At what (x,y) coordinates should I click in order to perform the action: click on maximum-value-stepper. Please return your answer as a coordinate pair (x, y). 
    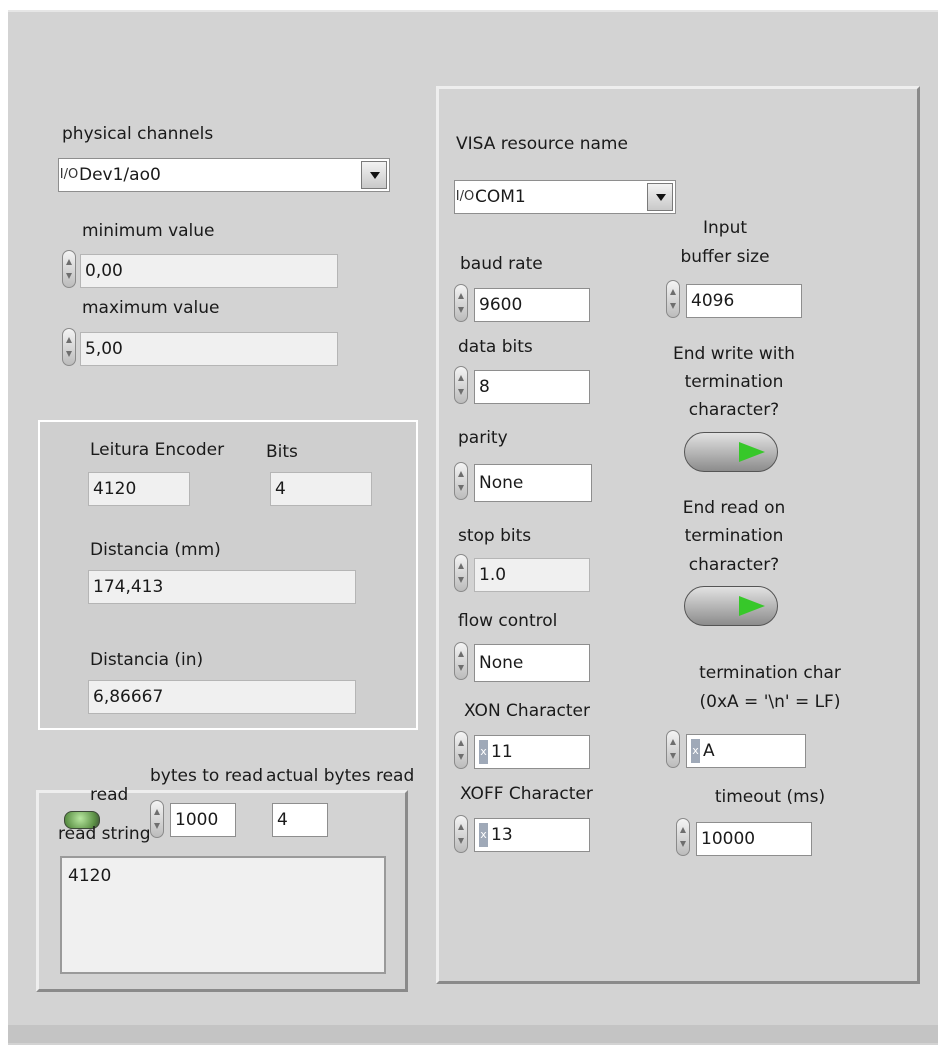
    Looking at the image, I should click on (69, 347).